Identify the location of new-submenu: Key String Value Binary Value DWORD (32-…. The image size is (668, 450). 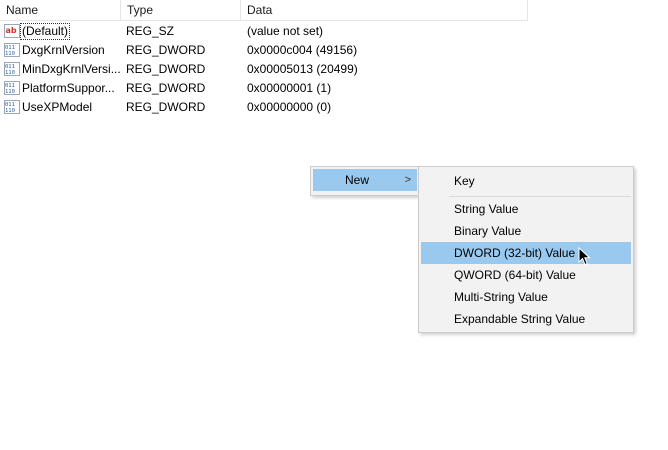
(526, 249).